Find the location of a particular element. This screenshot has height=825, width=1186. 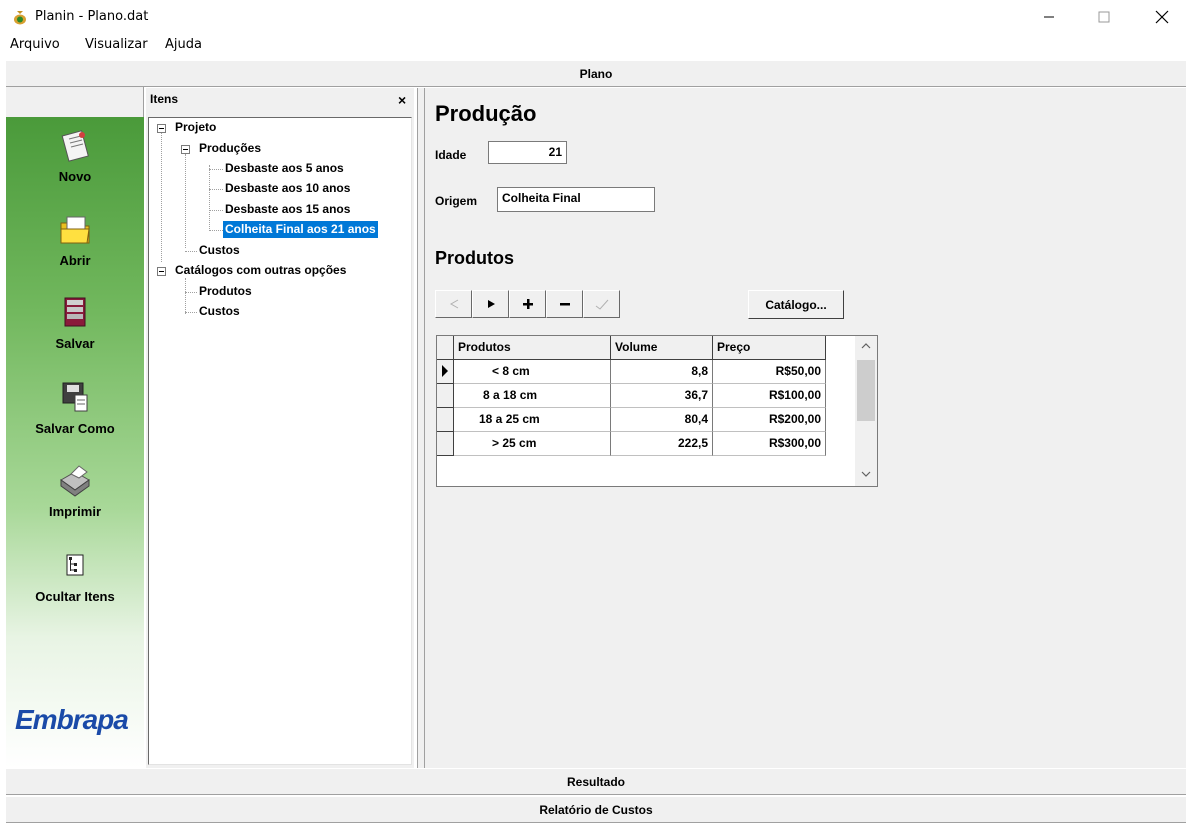

ocultar-itens-button: Ocultar Itens is located at coordinates (75, 575).